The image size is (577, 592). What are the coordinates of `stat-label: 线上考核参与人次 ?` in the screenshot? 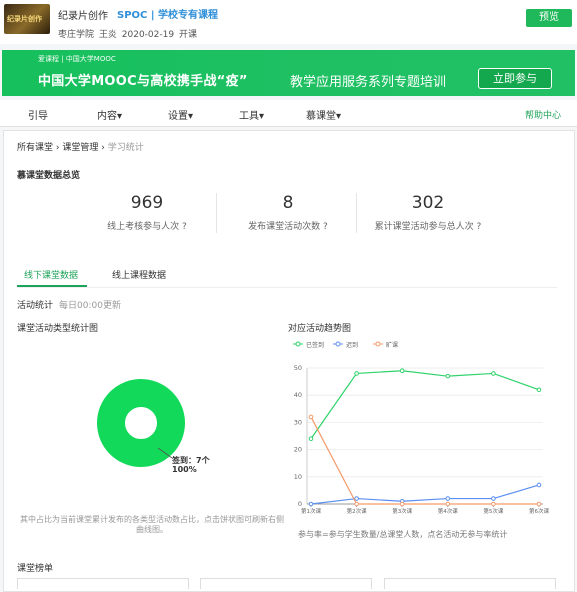 It's located at (147, 227).